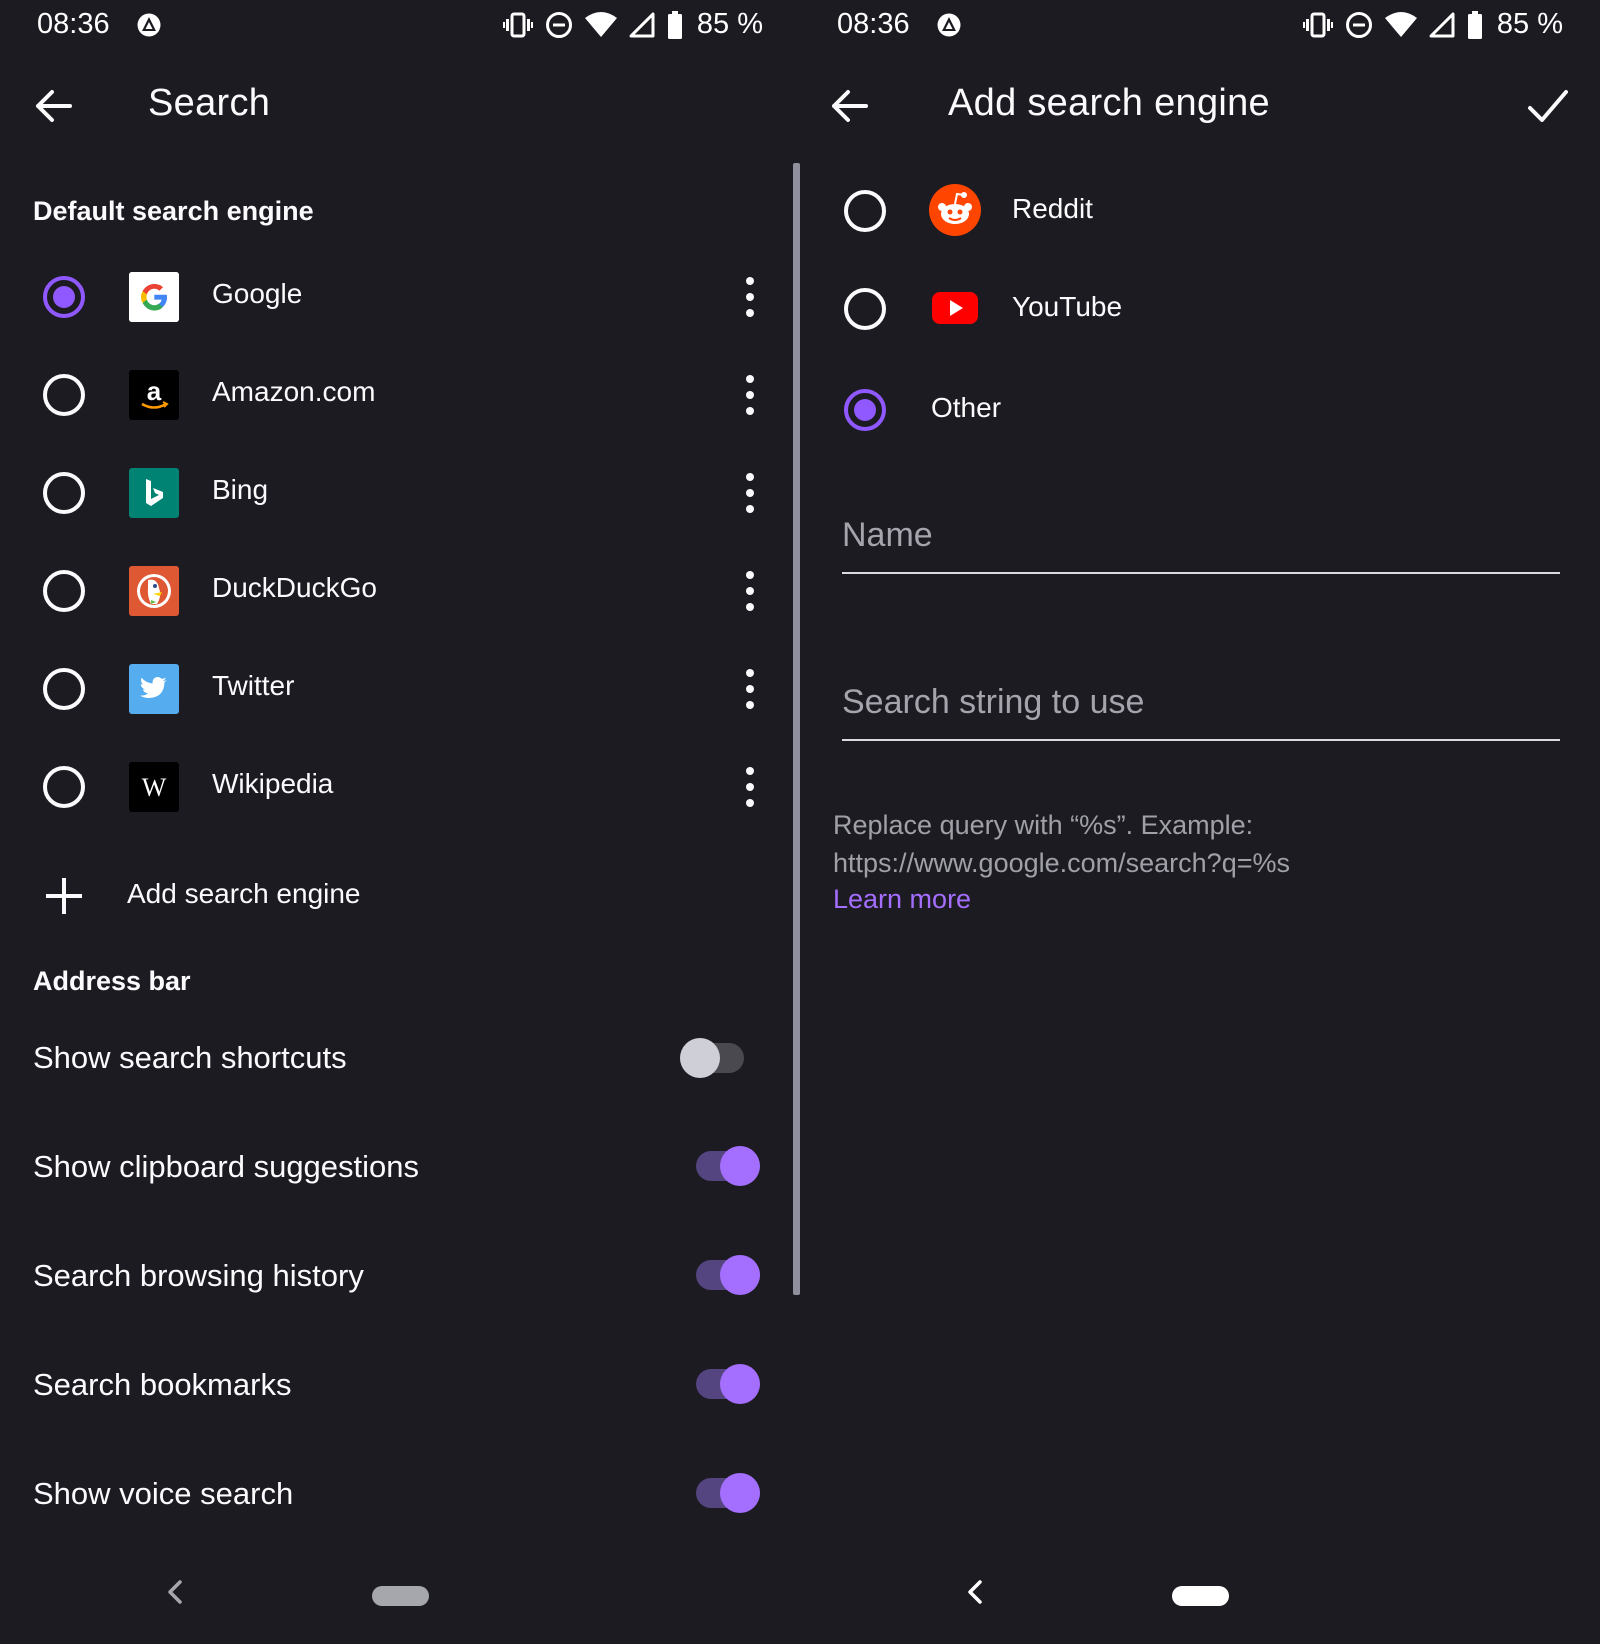 Image resolution: width=1600 pixels, height=1644 pixels. What do you see at coordinates (273, 783) in the screenshot?
I see `engine-label: Wikipedia` at bounding box center [273, 783].